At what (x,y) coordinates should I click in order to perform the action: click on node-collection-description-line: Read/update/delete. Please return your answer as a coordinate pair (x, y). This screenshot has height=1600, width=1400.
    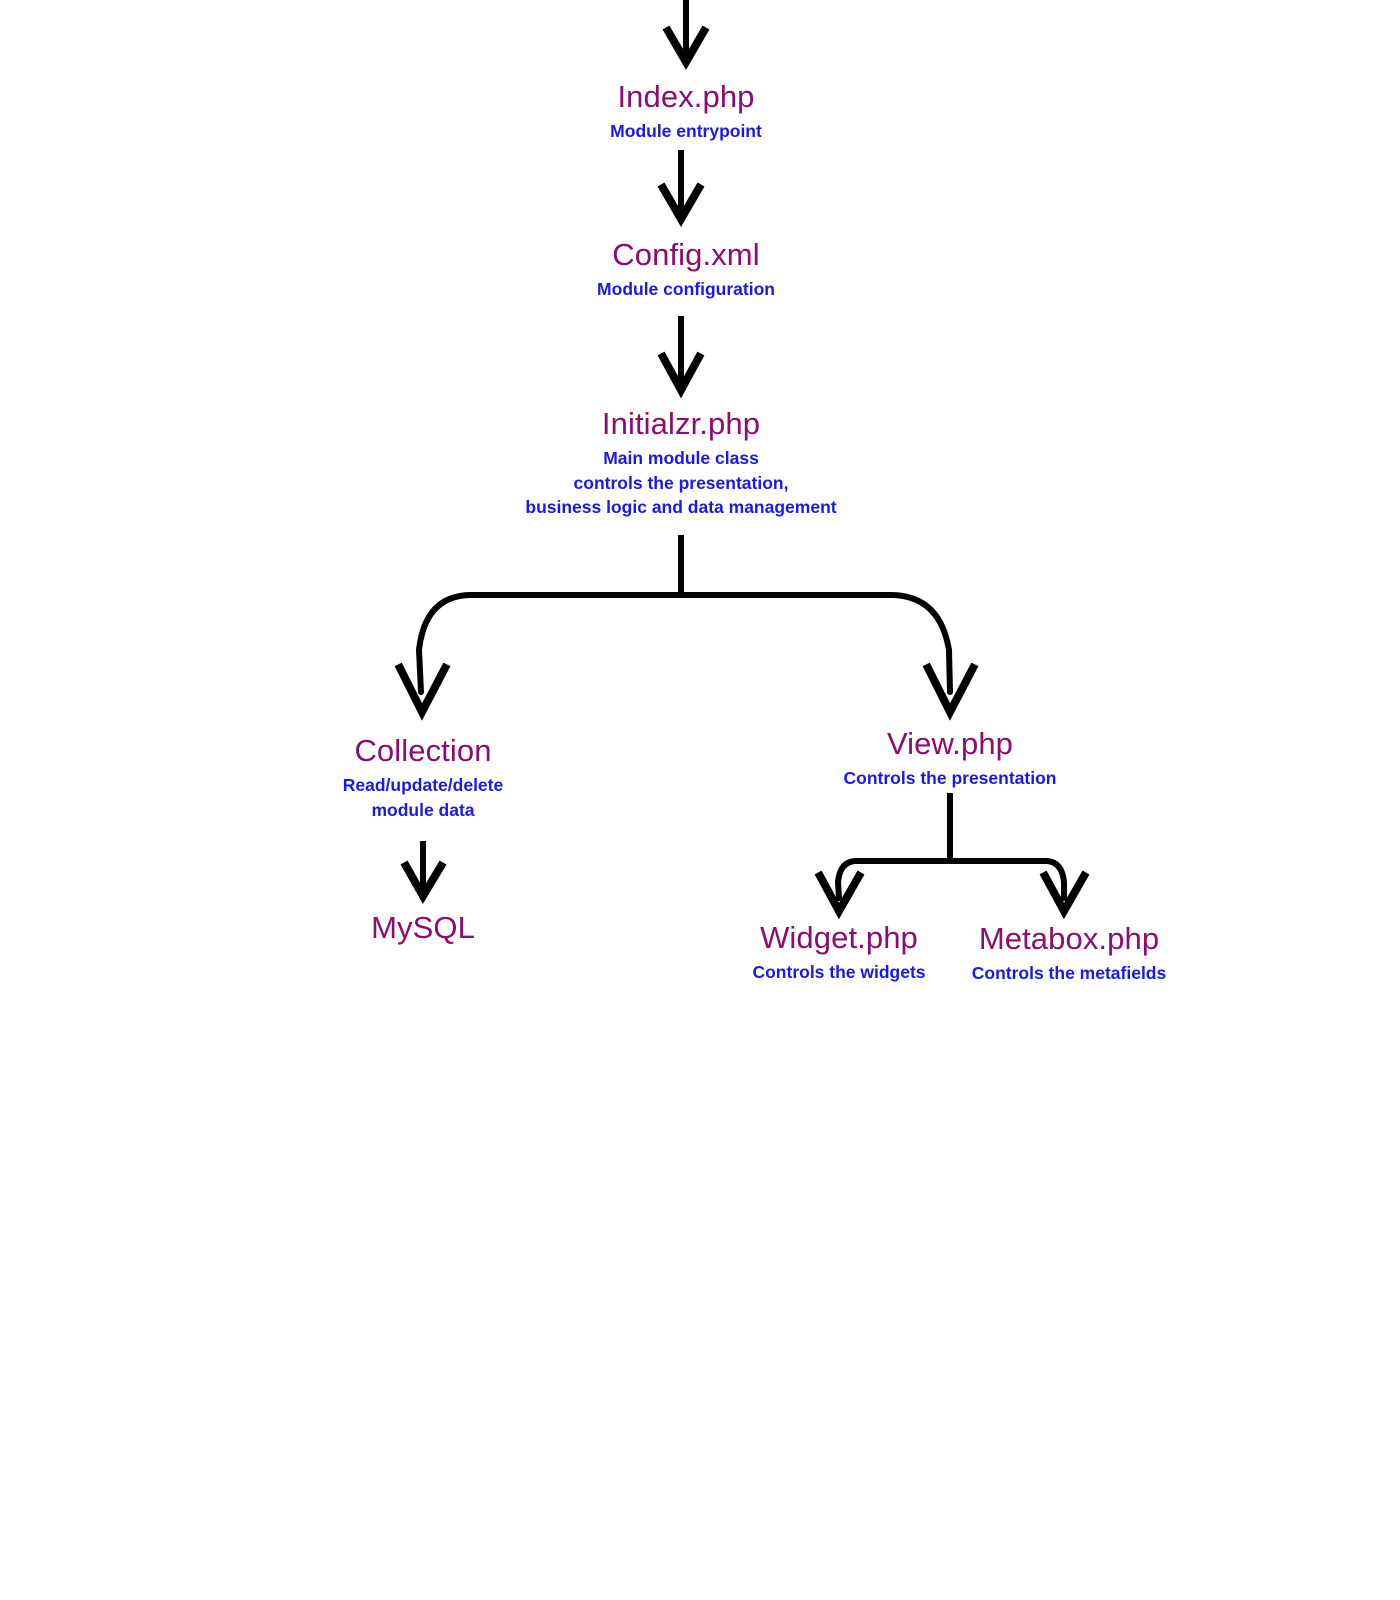
    Looking at the image, I should click on (423, 784).